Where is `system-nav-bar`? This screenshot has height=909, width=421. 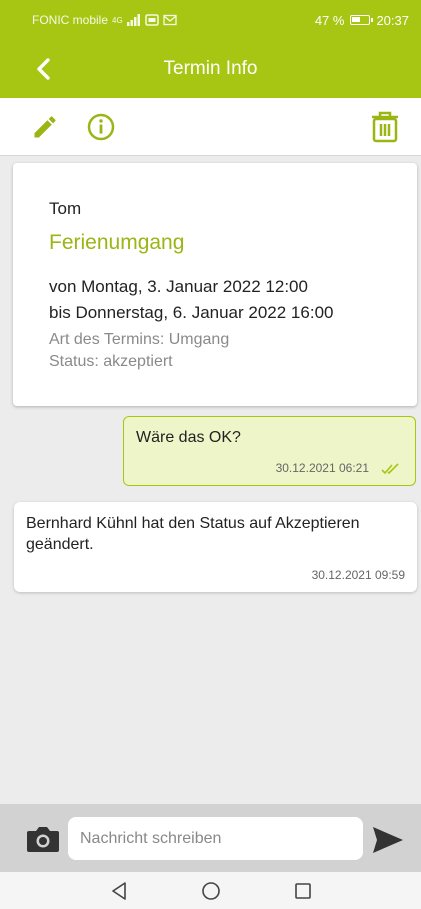
system-nav-bar is located at coordinates (210, 890).